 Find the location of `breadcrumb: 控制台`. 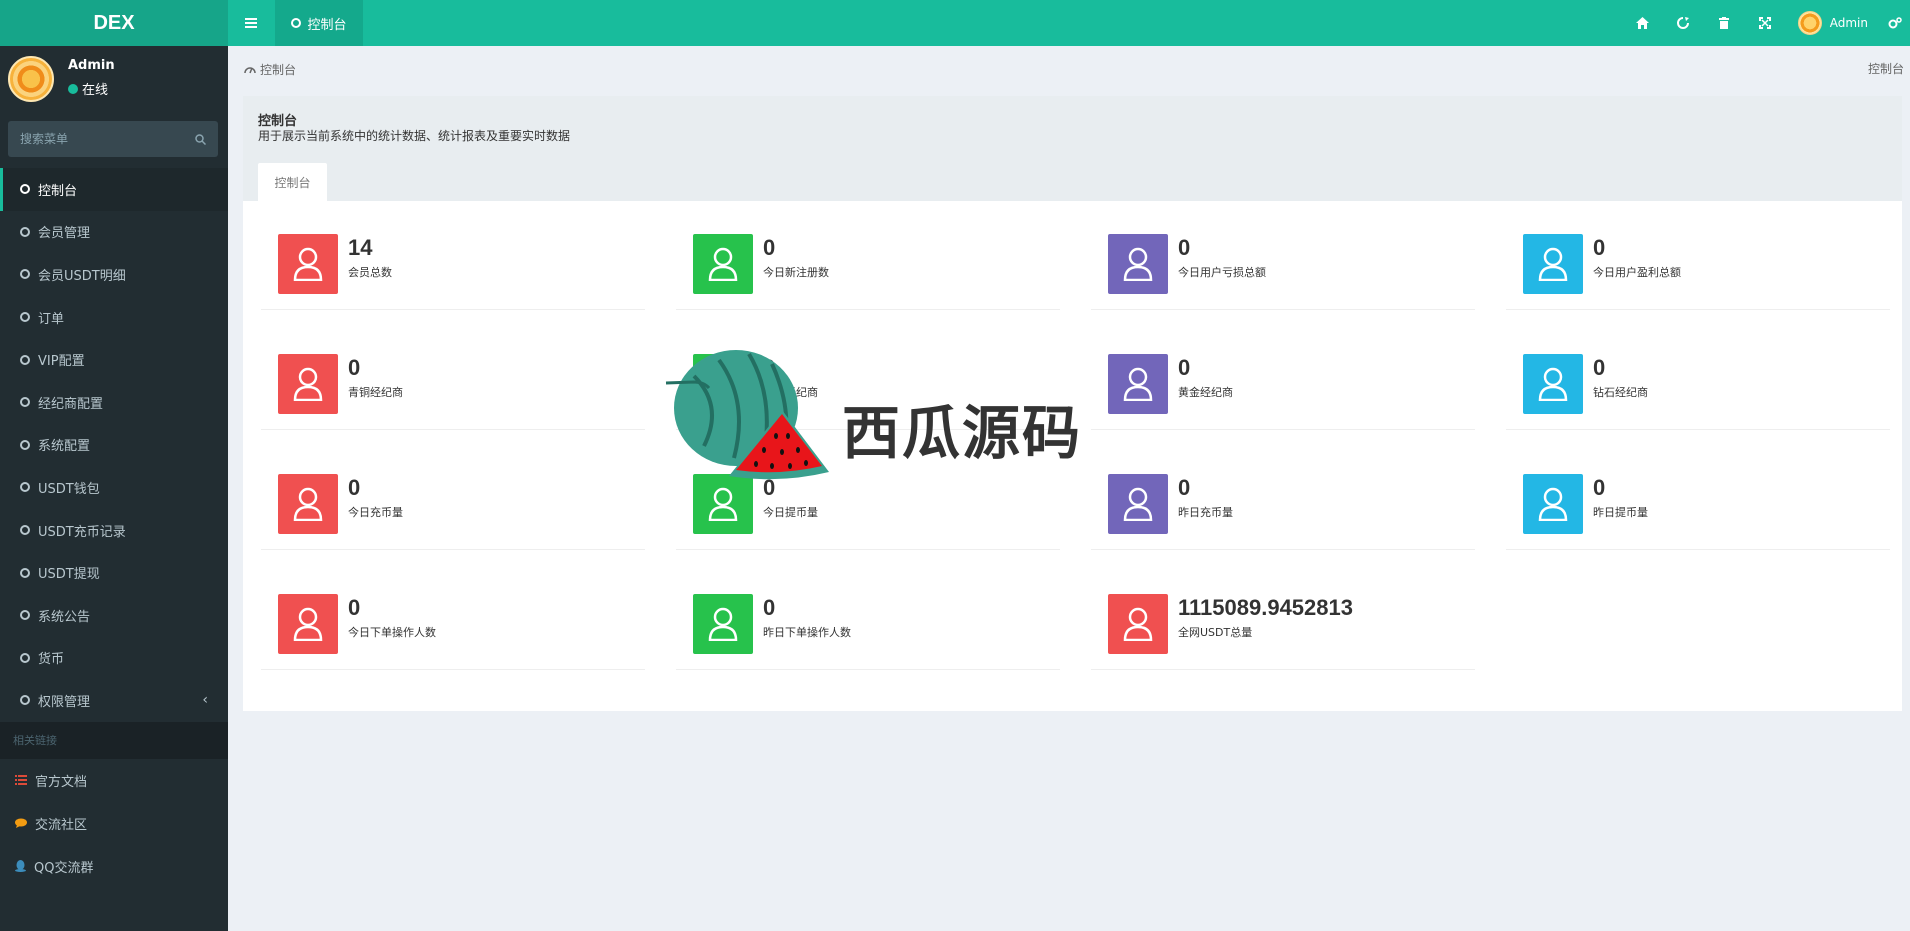

breadcrumb: 控制台 is located at coordinates (270, 69).